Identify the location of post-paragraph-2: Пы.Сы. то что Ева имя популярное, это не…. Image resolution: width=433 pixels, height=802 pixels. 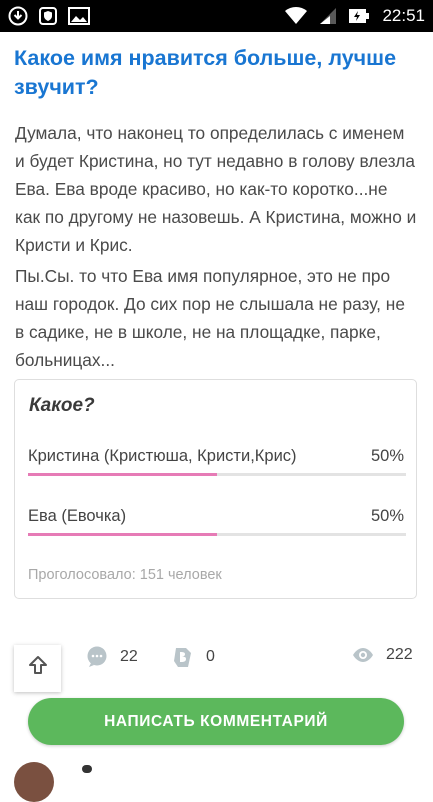
(210, 318).